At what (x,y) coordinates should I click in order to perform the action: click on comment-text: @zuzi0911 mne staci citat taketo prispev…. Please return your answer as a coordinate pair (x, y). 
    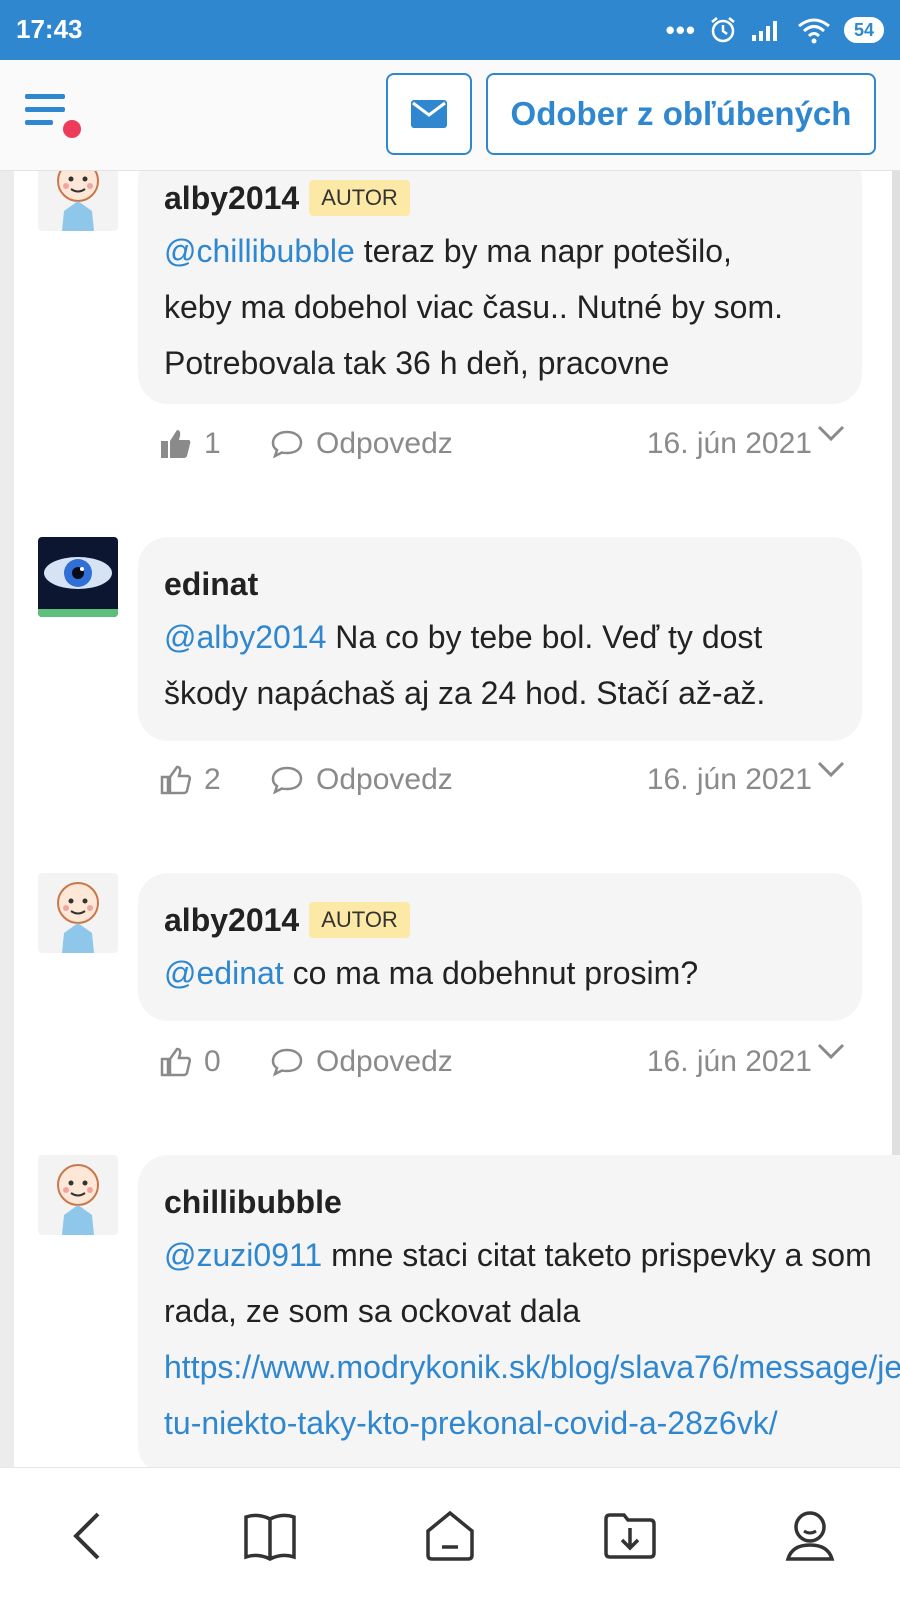
    Looking at the image, I should click on (532, 1339).